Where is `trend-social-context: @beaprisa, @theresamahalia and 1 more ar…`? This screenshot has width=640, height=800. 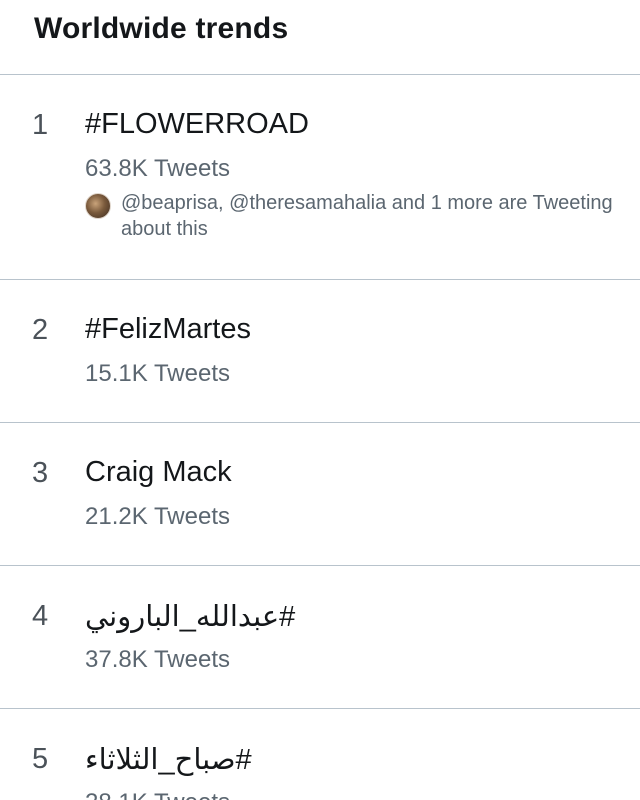 trend-social-context: @beaprisa, @theresamahalia and 1 more ar… is located at coordinates (350, 216).